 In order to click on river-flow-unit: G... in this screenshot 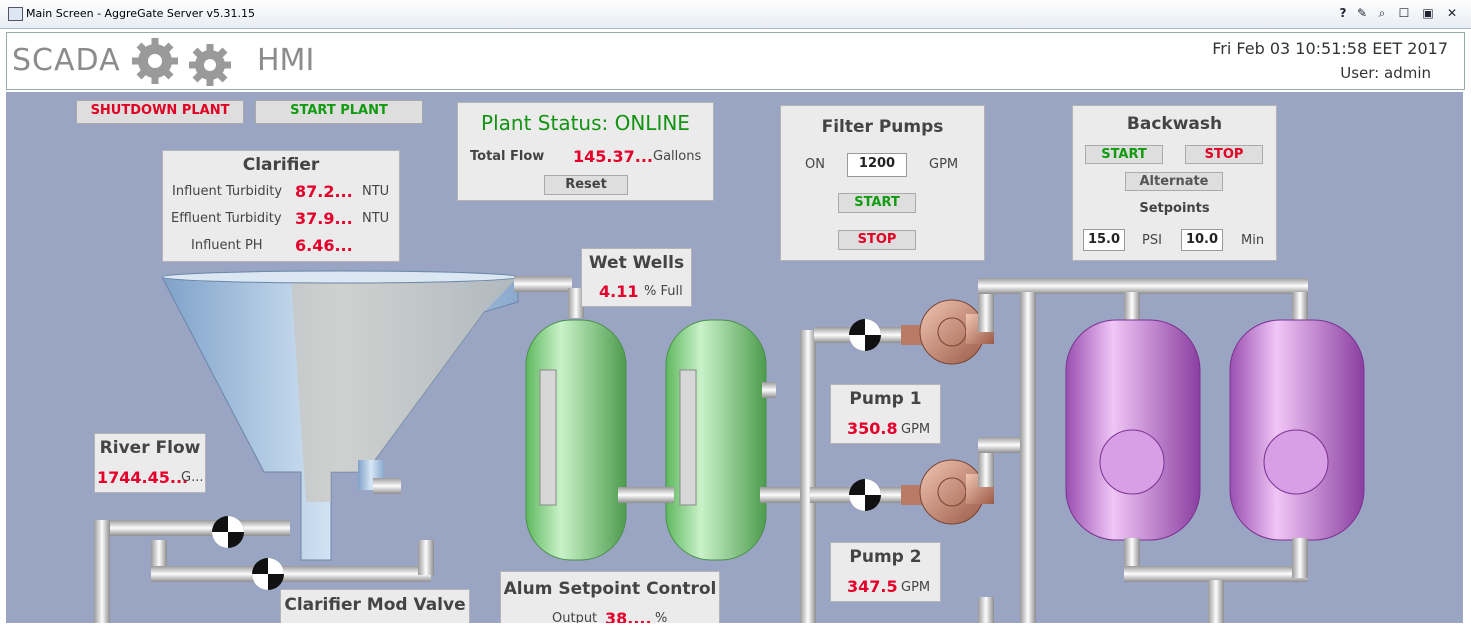, I will do `click(192, 477)`.